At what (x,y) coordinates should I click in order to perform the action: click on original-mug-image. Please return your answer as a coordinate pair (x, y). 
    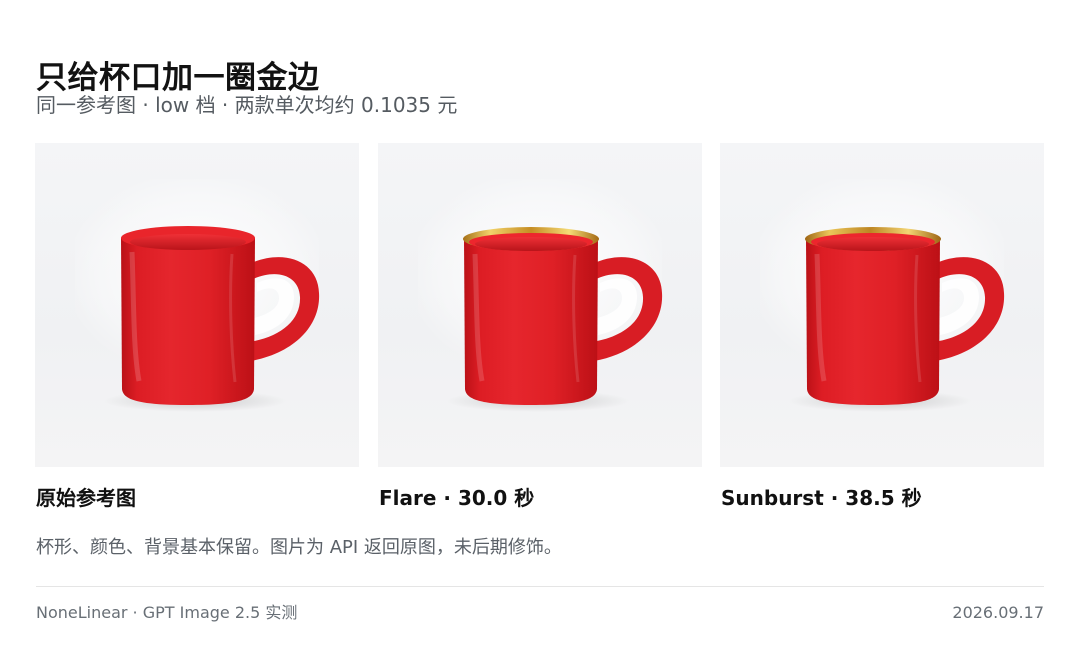
    Looking at the image, I should click on (197, 305).